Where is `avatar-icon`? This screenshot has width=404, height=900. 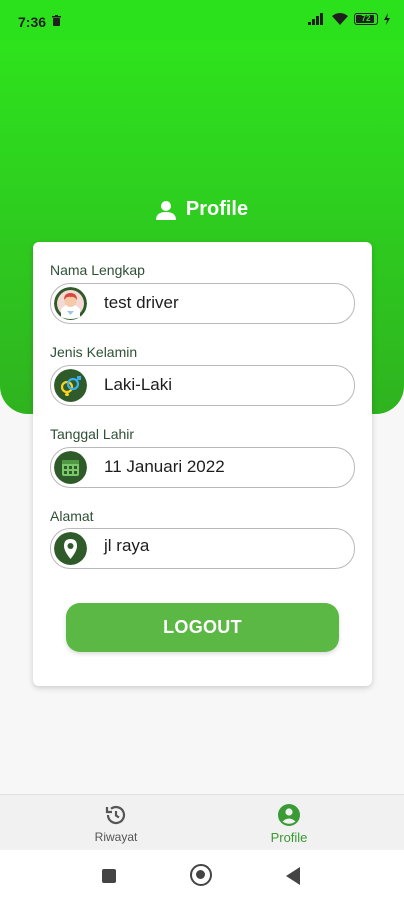
avatar-icon is located at coordinates (70, 303).